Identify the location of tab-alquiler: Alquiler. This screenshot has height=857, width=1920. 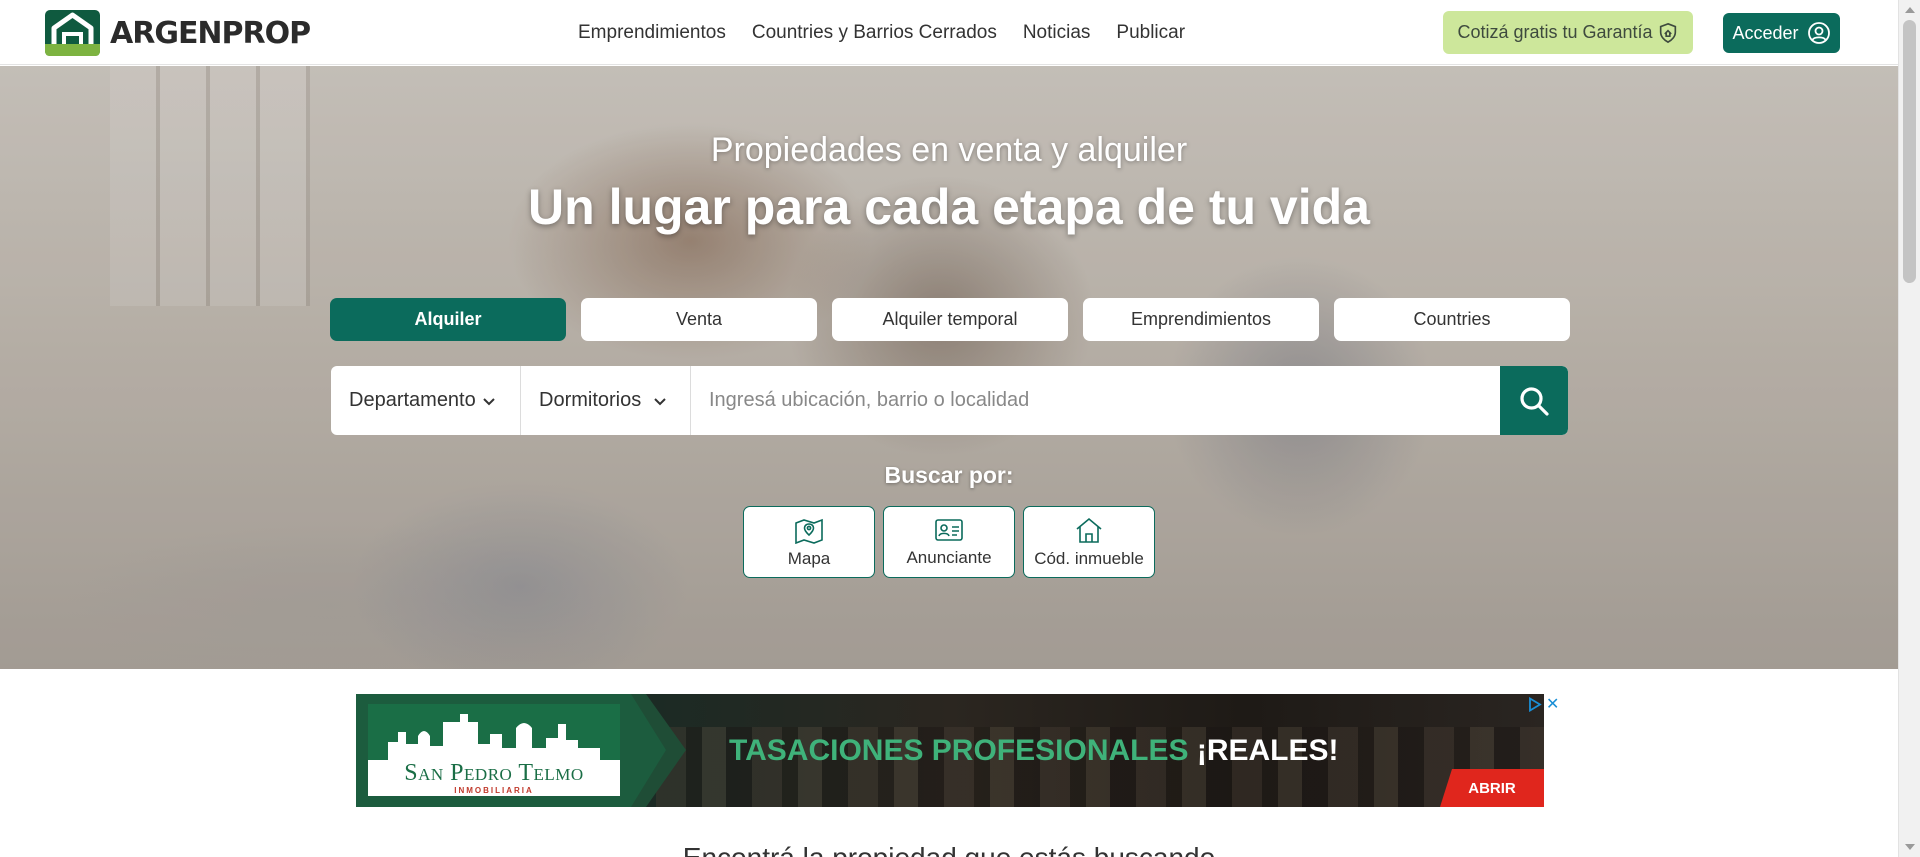
(448, 319).